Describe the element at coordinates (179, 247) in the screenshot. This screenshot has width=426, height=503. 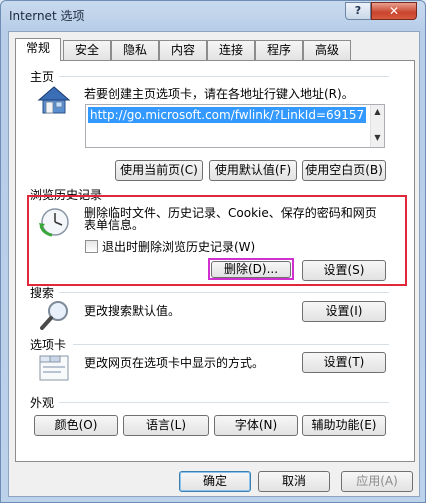
I see `delete-on-exit-label: 退出时删除浏览历史记录(W)` at that location.